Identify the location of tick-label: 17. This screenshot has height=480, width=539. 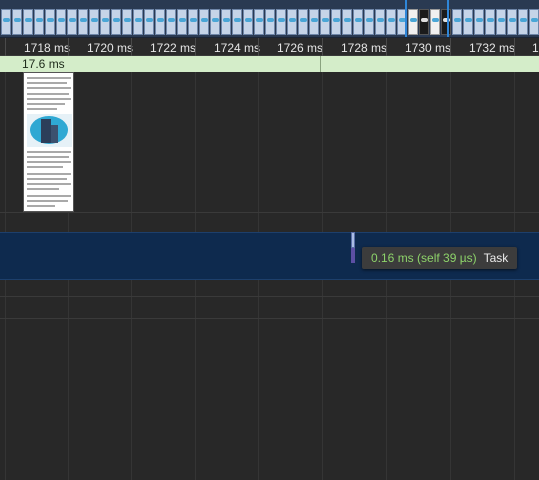
(535, 48).